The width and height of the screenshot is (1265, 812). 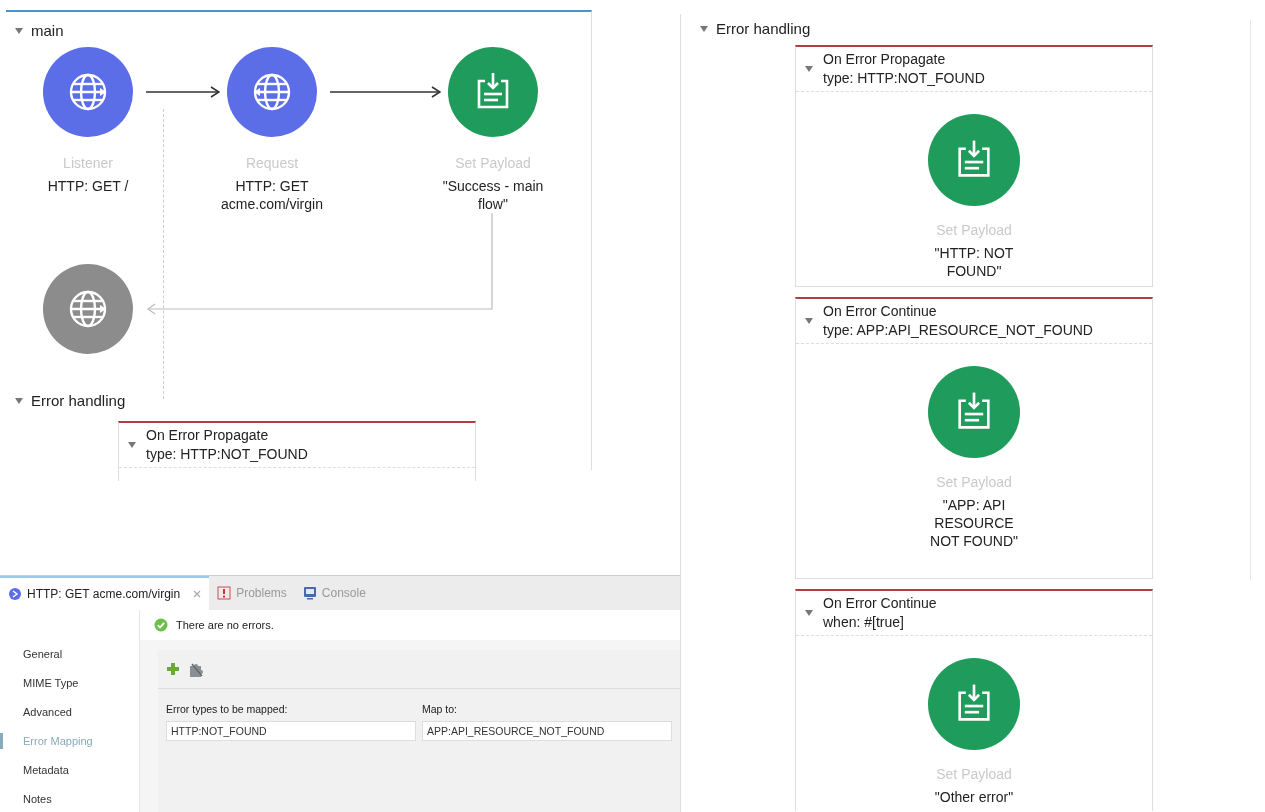 I want to click on column-header: Error types to be mapped:, so click(x=227, y=709).